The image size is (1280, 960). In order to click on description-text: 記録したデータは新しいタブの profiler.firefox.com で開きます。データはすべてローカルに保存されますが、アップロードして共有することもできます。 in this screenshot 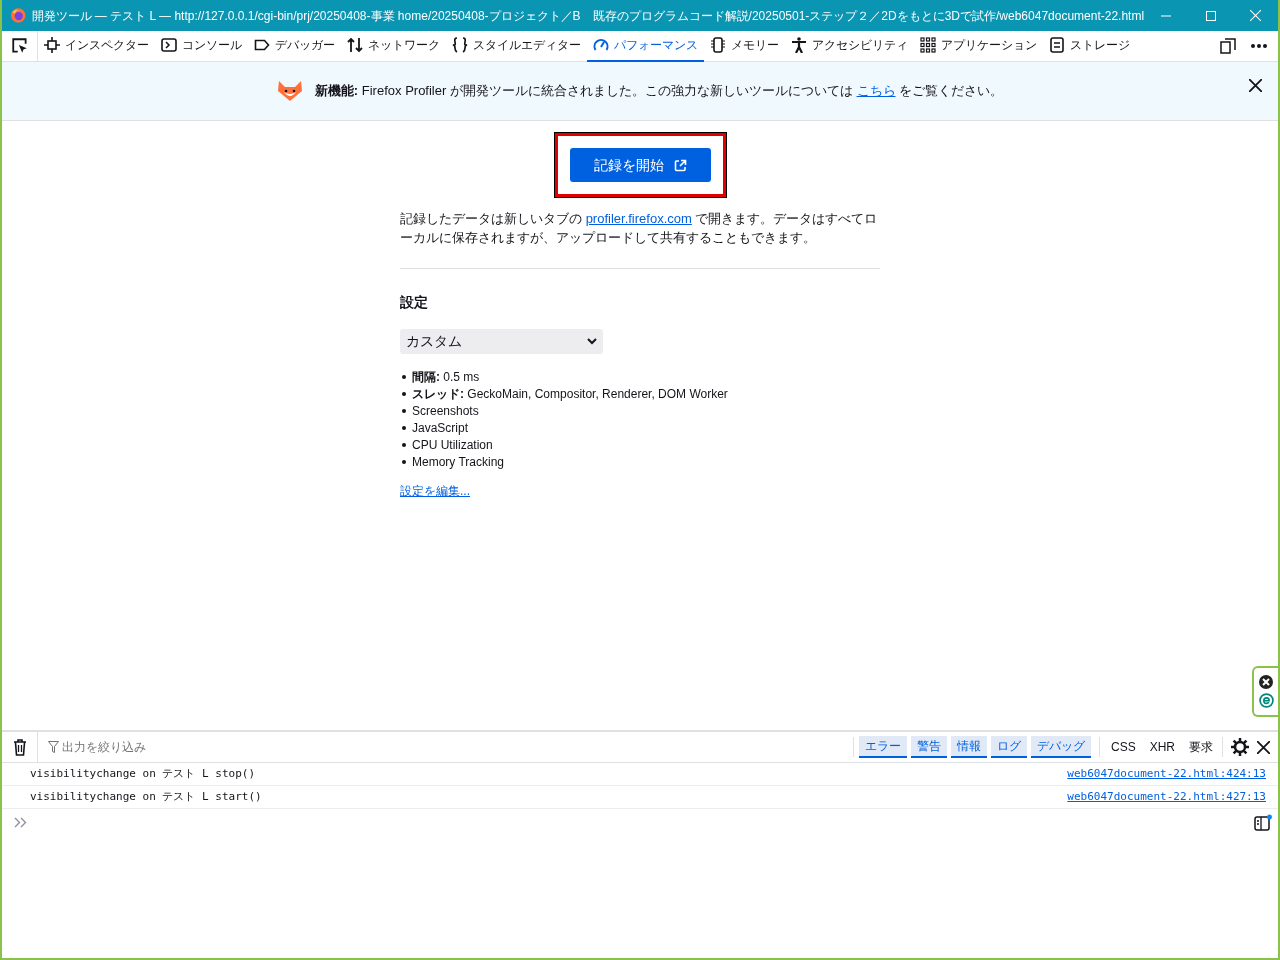, I will do `click(639, 228)`.